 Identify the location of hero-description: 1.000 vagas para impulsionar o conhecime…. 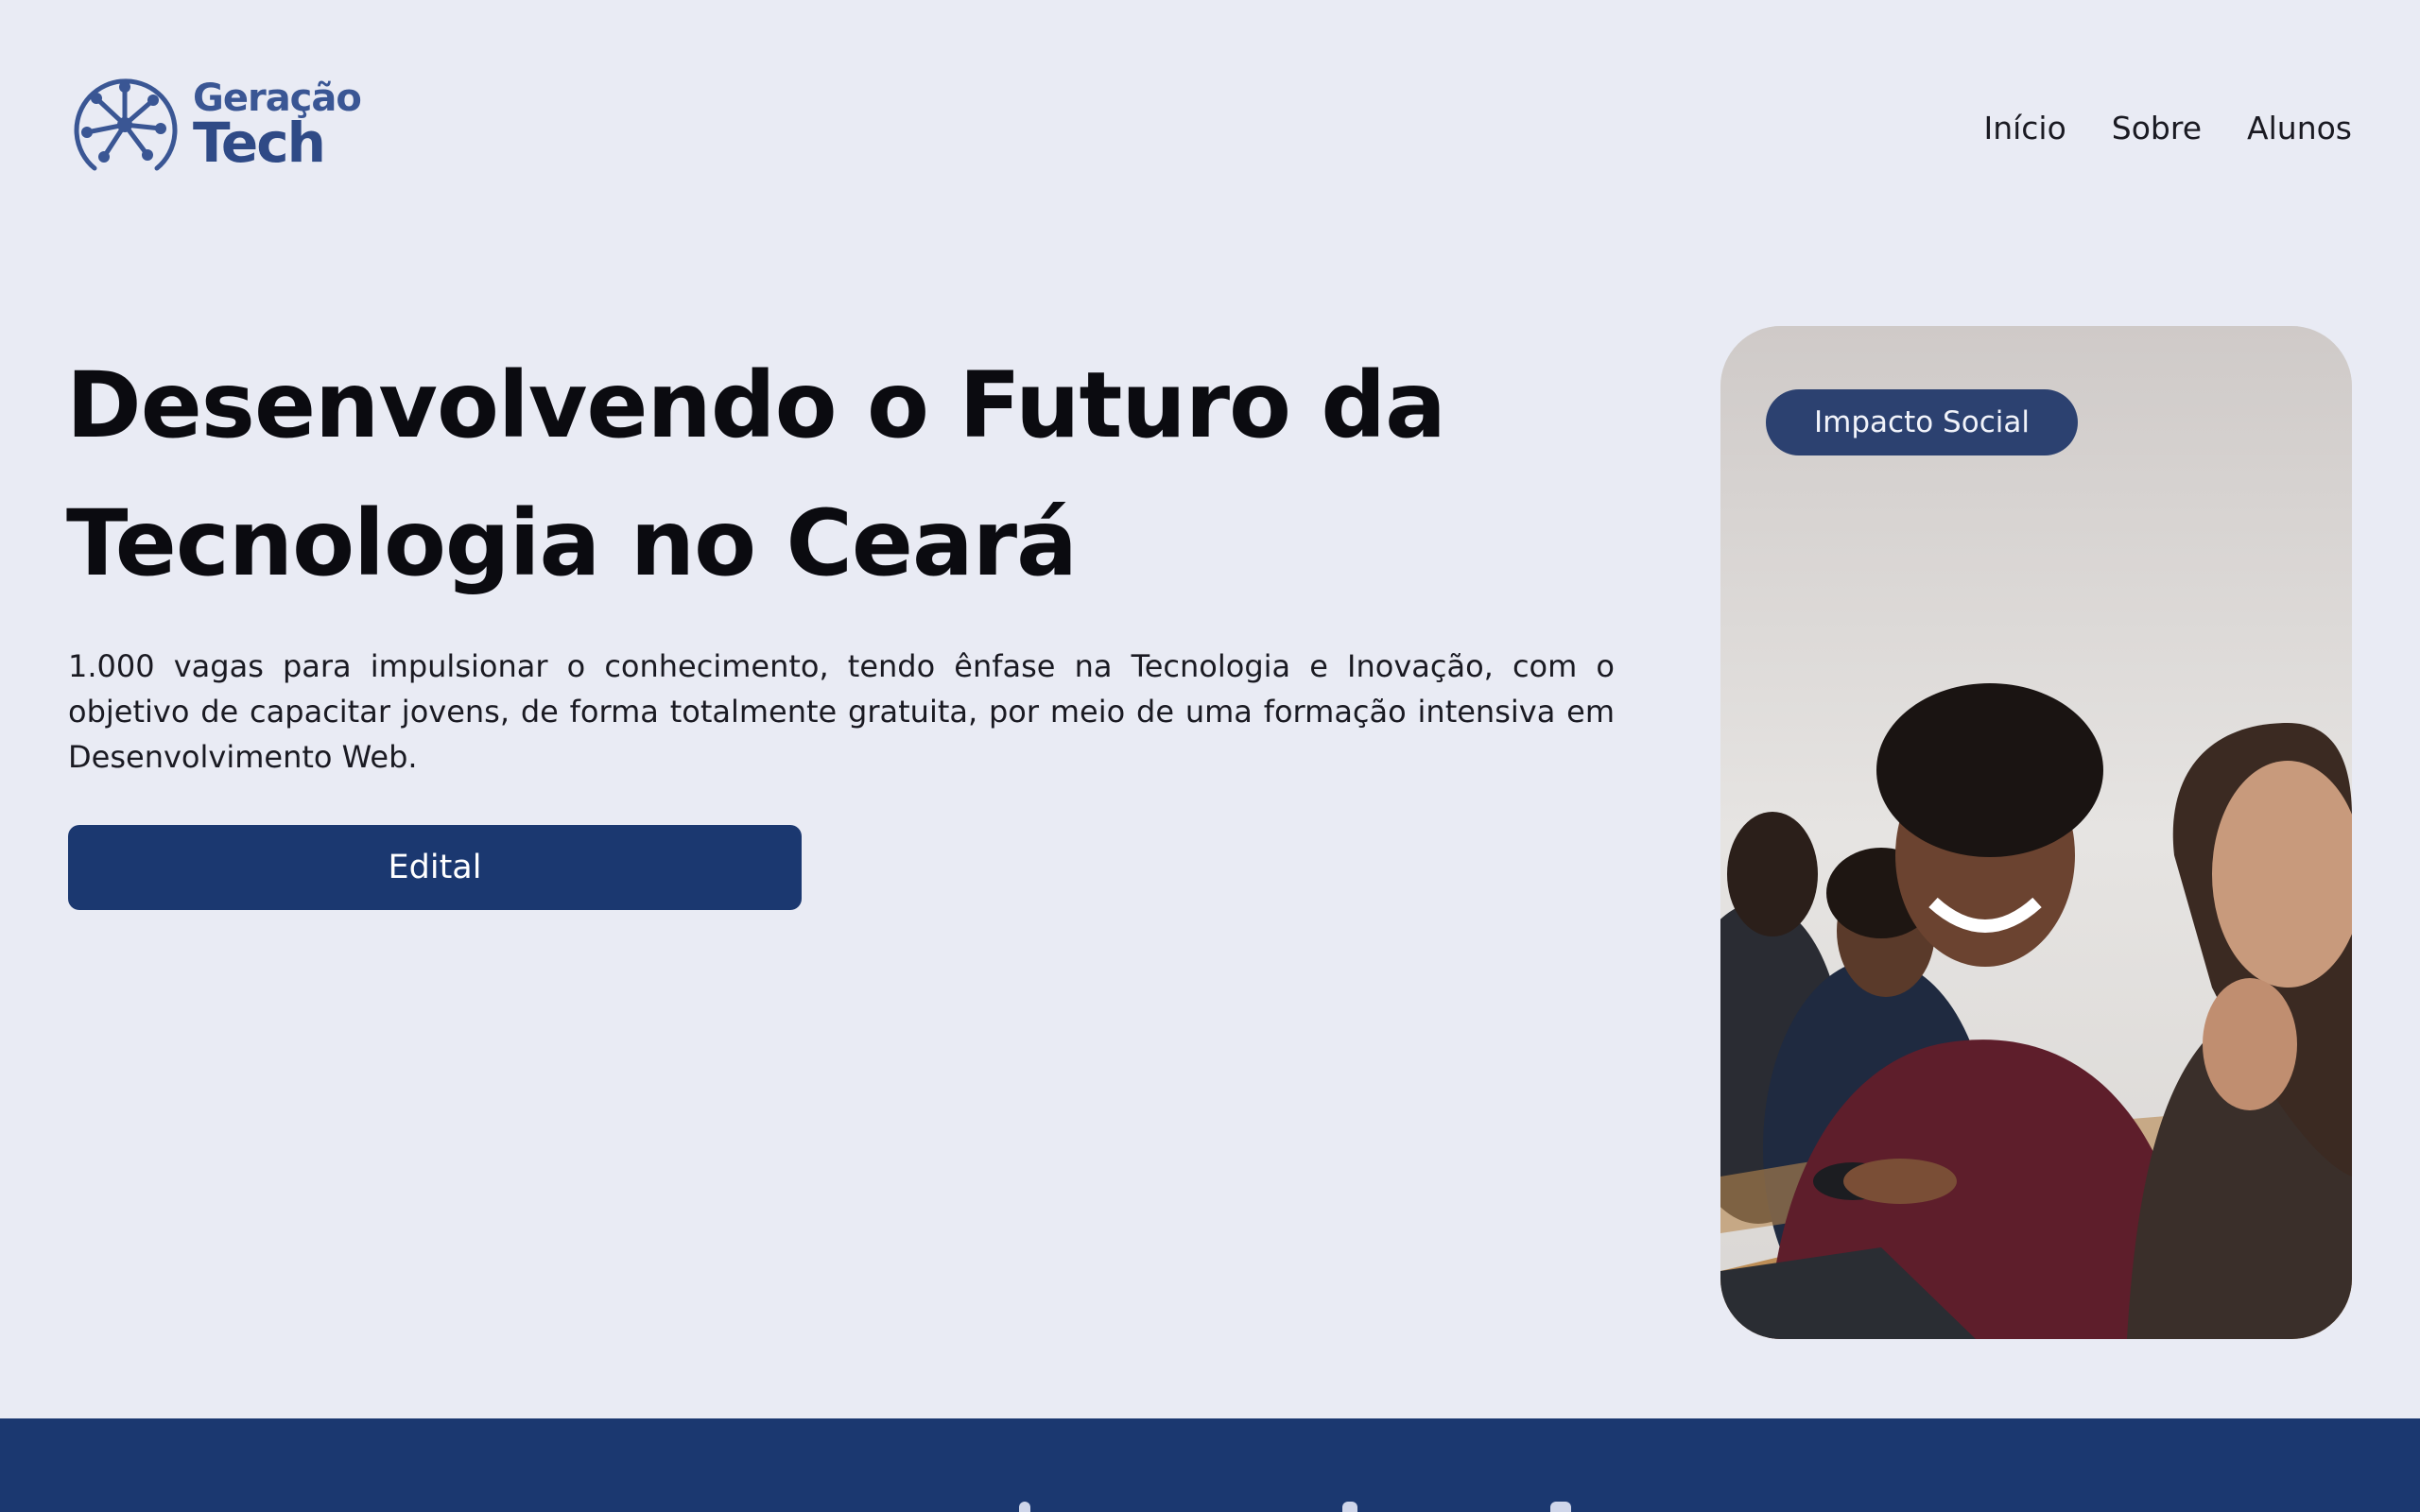
(842, 711).